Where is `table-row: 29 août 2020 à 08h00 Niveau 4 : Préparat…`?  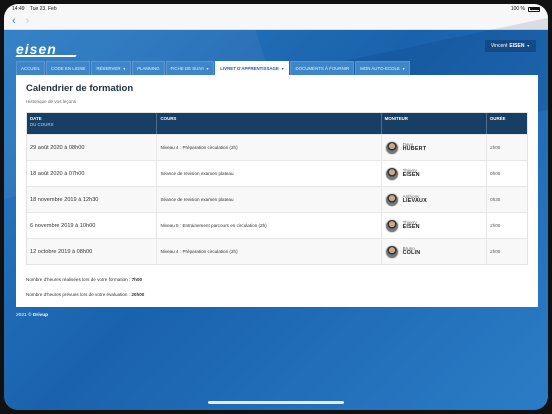 table-row: 29 août 2020 à 08h00 Niveau 4 : Préparat… is located at coordinates (277, 147).